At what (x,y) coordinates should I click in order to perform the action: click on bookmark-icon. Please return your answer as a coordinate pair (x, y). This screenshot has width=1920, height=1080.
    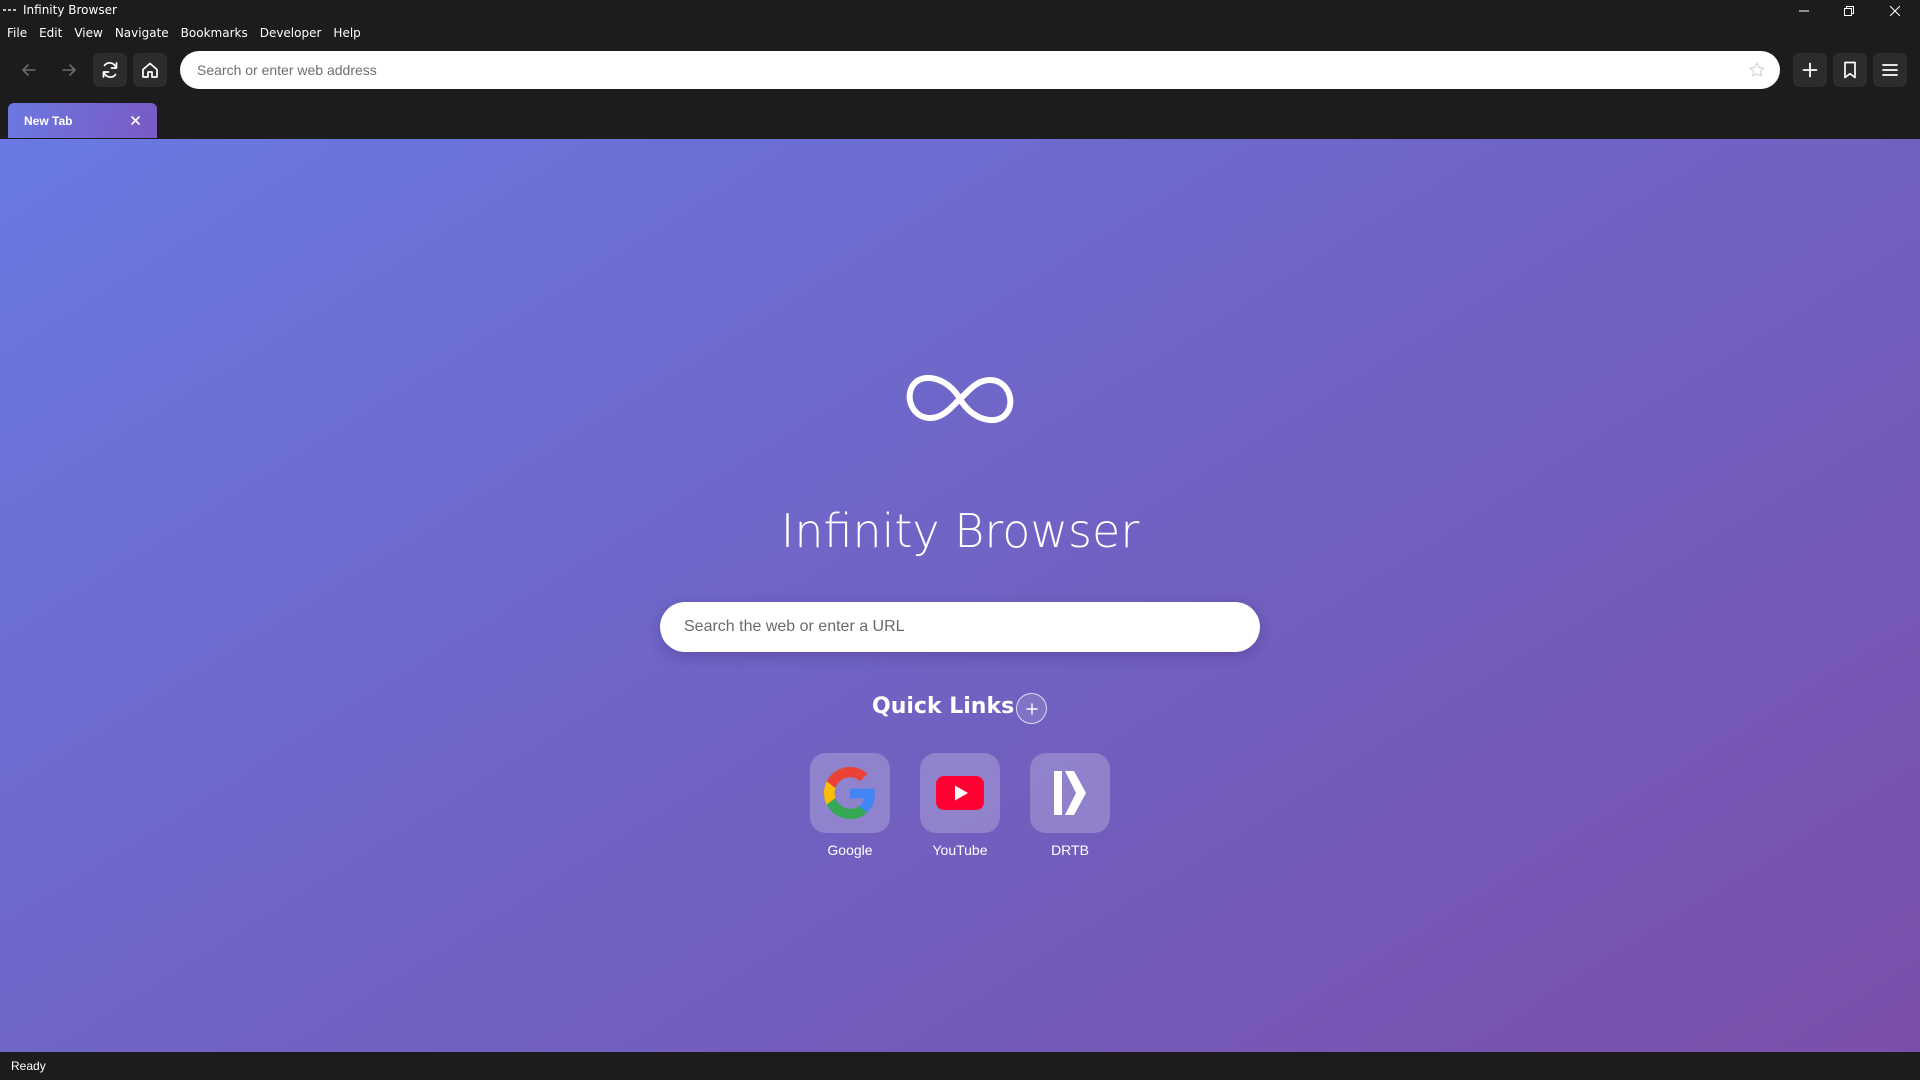
    Looking at the image, I should click on (1850, 70).